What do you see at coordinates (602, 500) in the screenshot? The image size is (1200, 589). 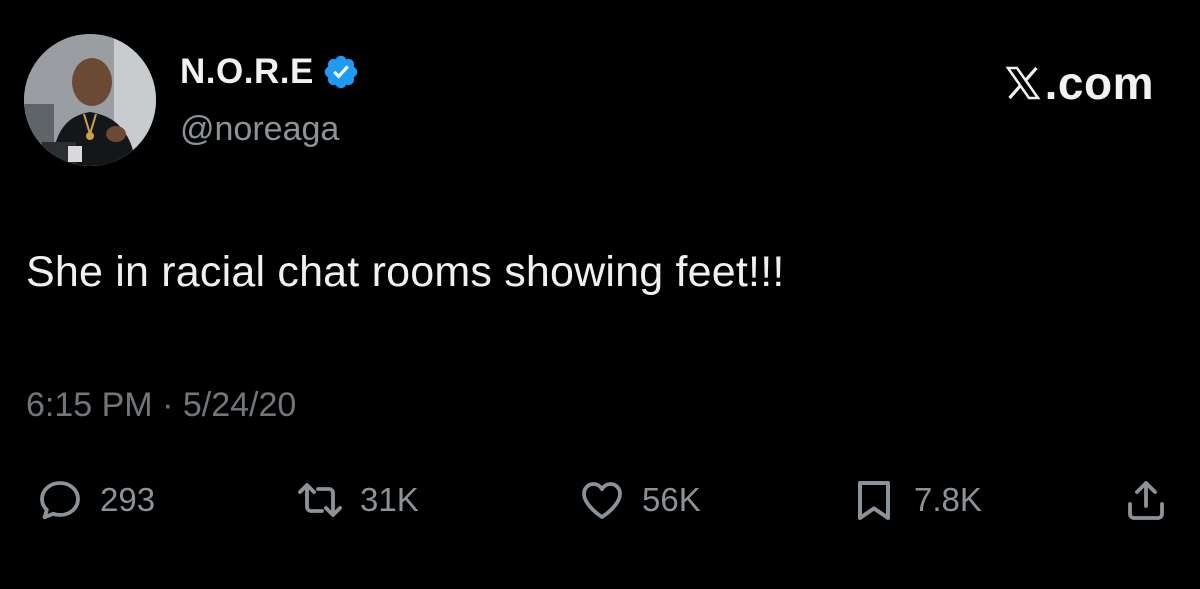 I see `heart-icon` at bounding box center [602, 500].